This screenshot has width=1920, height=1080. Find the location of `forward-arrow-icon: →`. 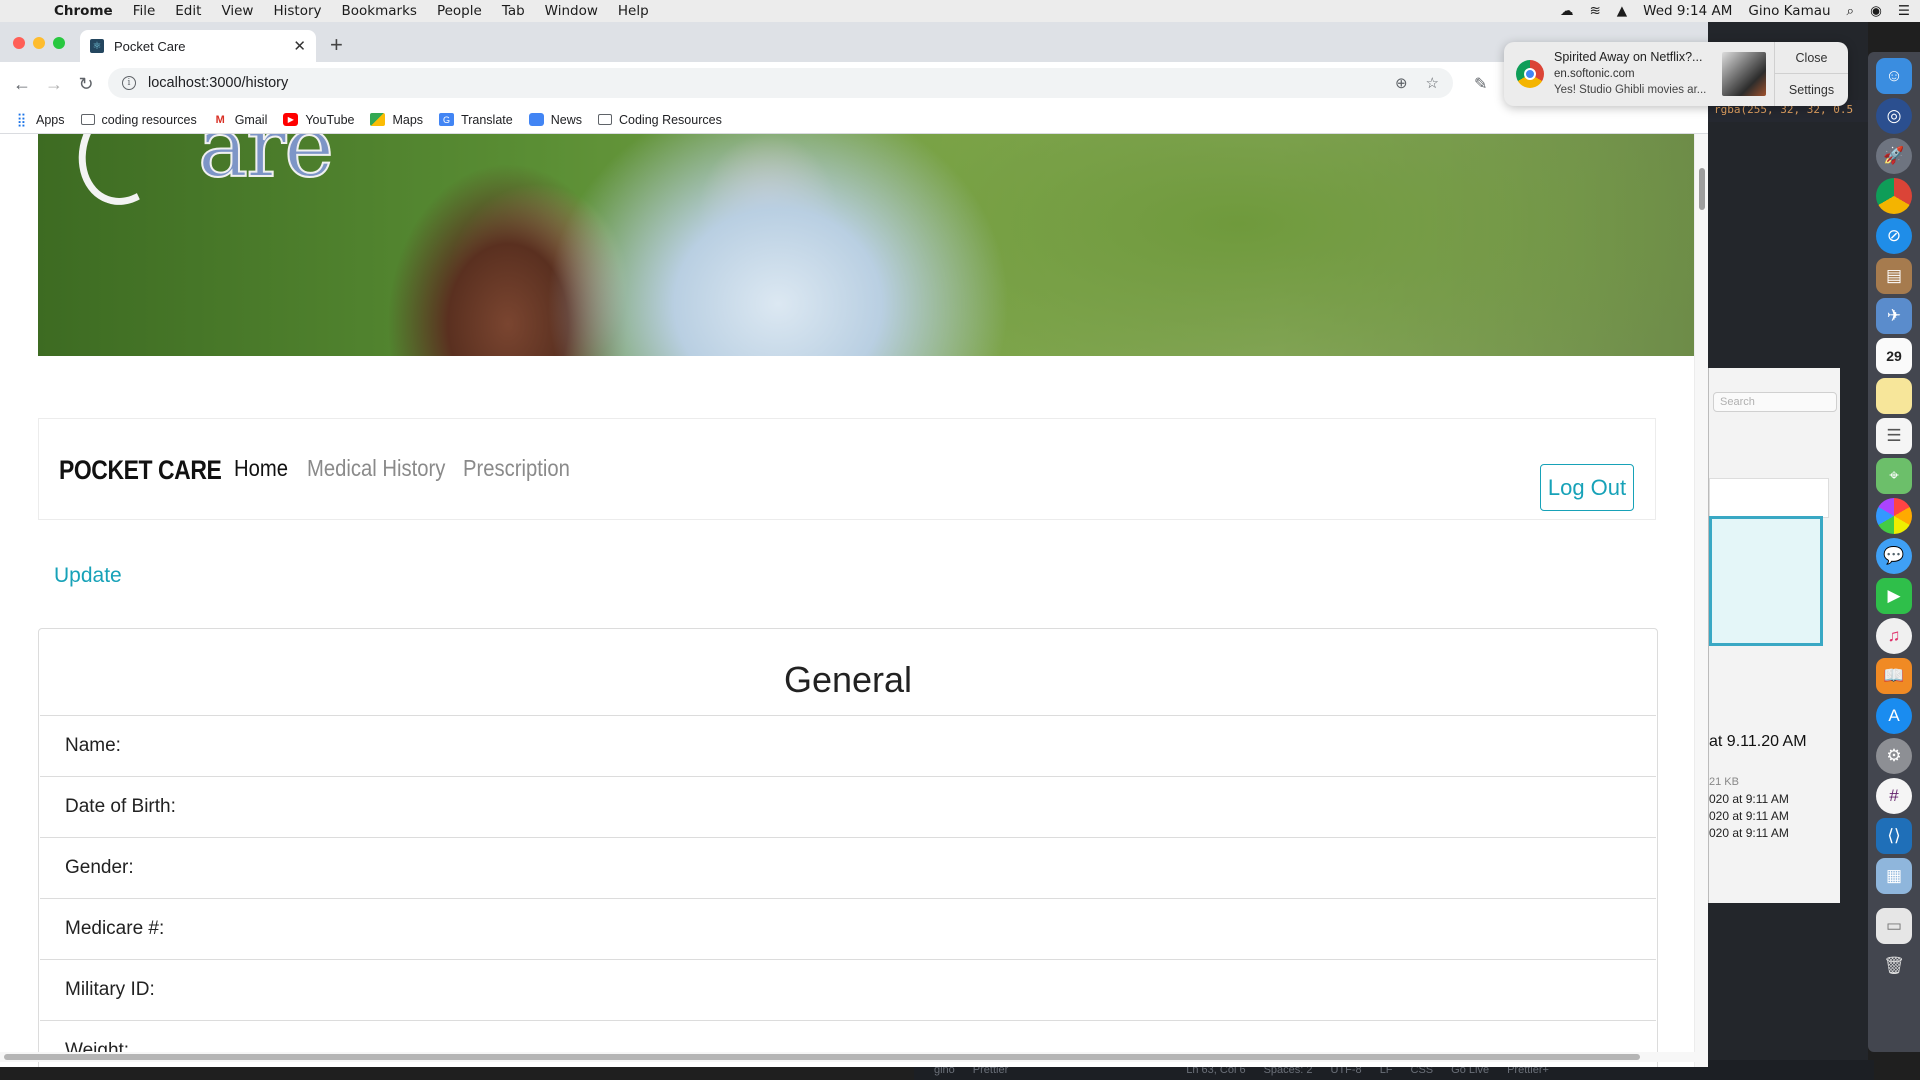

forward-arrow-icon: → is located at coordinates (54, 84).